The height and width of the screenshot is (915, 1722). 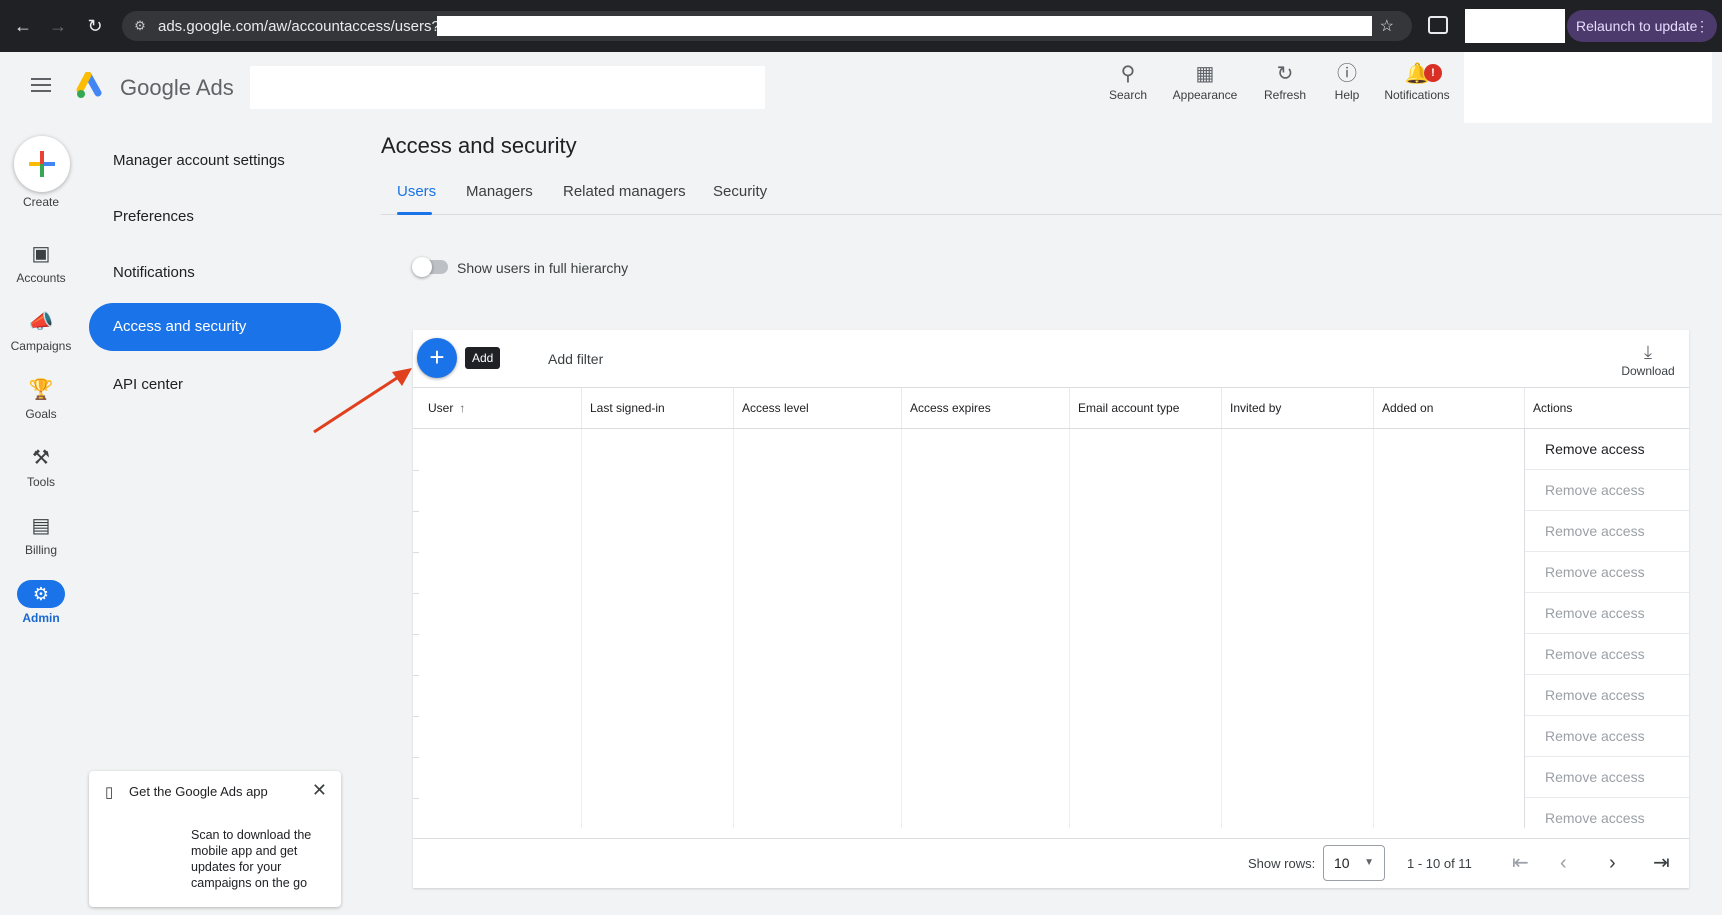 What do you see at coordinates (215, 273) in the screenshot?
I see `sidebar-item-notifications: Notifications` at bounding box center [215, 273].